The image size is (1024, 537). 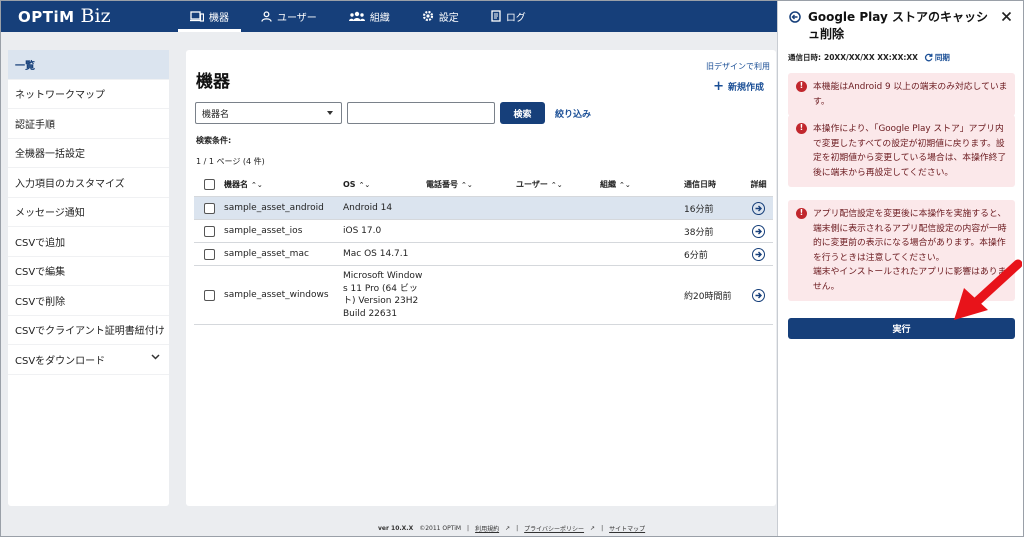 I want to click on nav-settings: 設定, so click(x=440, y=16).